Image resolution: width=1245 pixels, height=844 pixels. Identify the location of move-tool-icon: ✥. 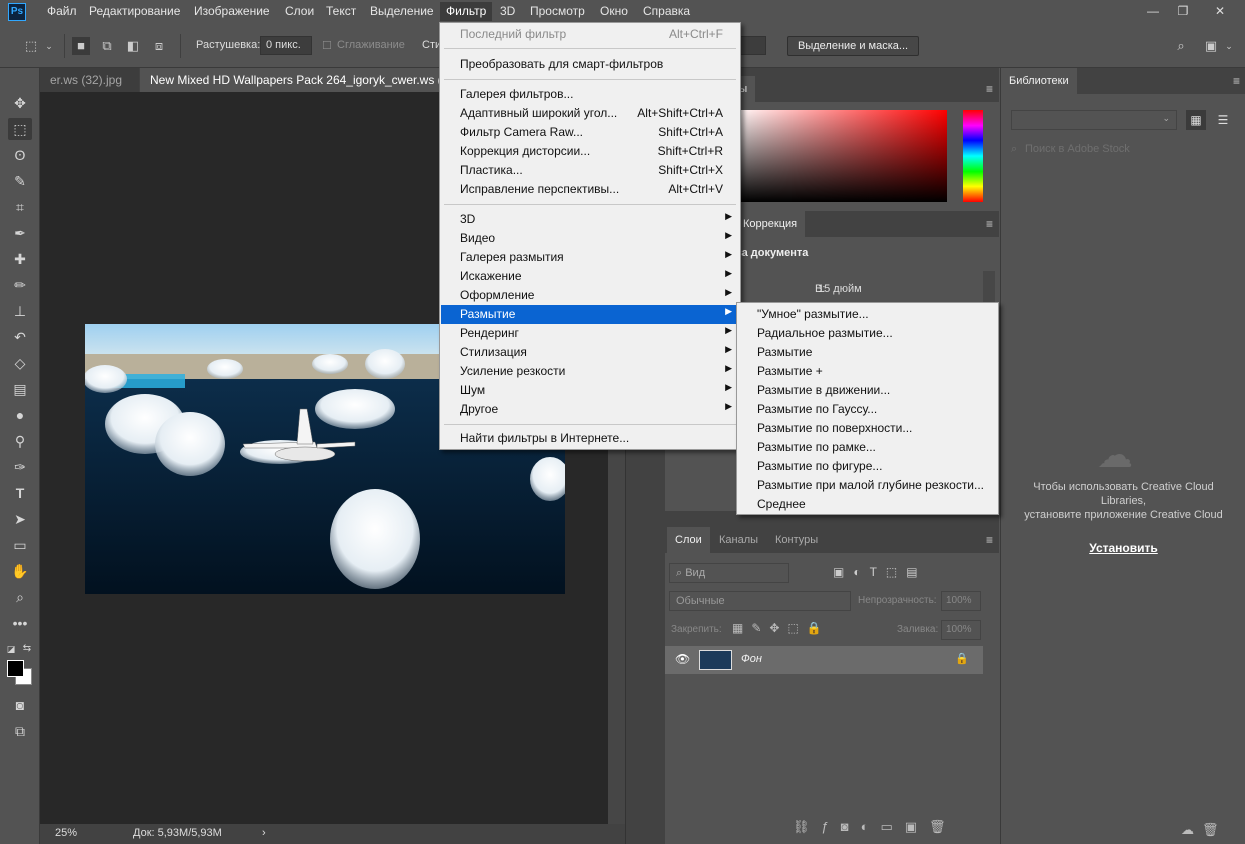
(20, 103).